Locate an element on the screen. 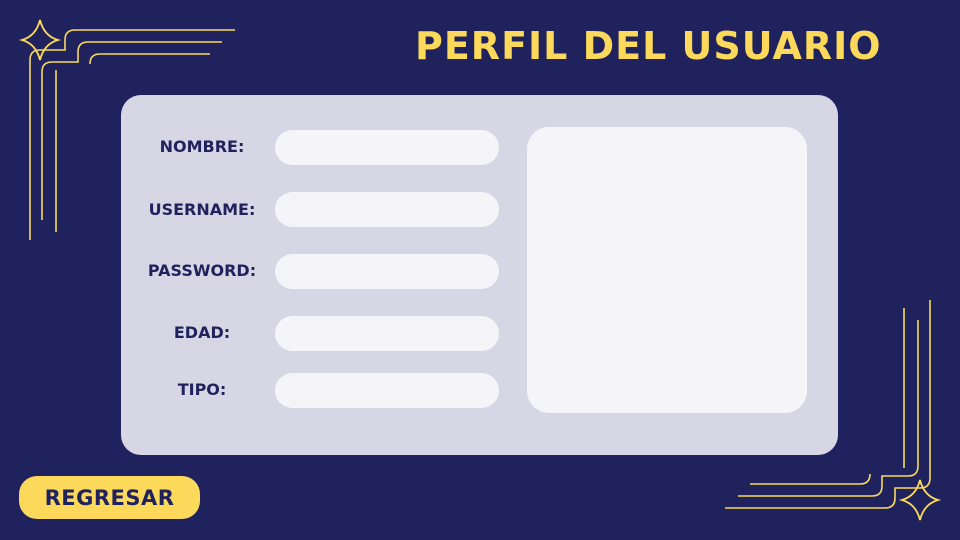 The width and height of the screenshot is (960, 540). field-label-username: USERNAME: is located at coordinates (202, 209).